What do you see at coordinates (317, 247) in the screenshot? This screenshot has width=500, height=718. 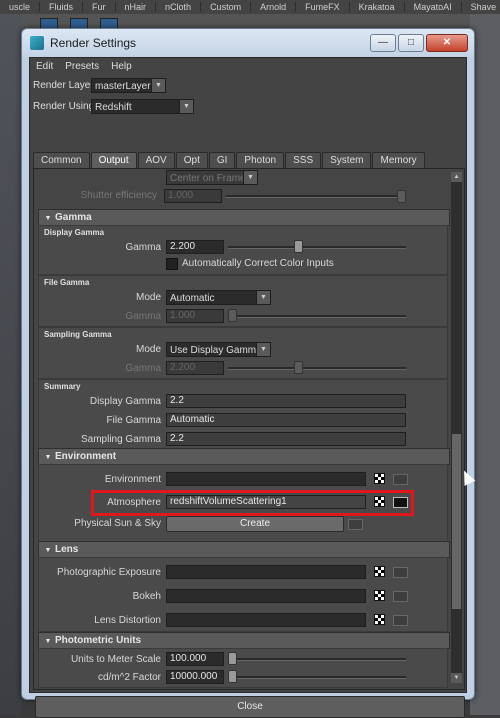 I see `display-gamma-slider` at bounding box center [317, 247].